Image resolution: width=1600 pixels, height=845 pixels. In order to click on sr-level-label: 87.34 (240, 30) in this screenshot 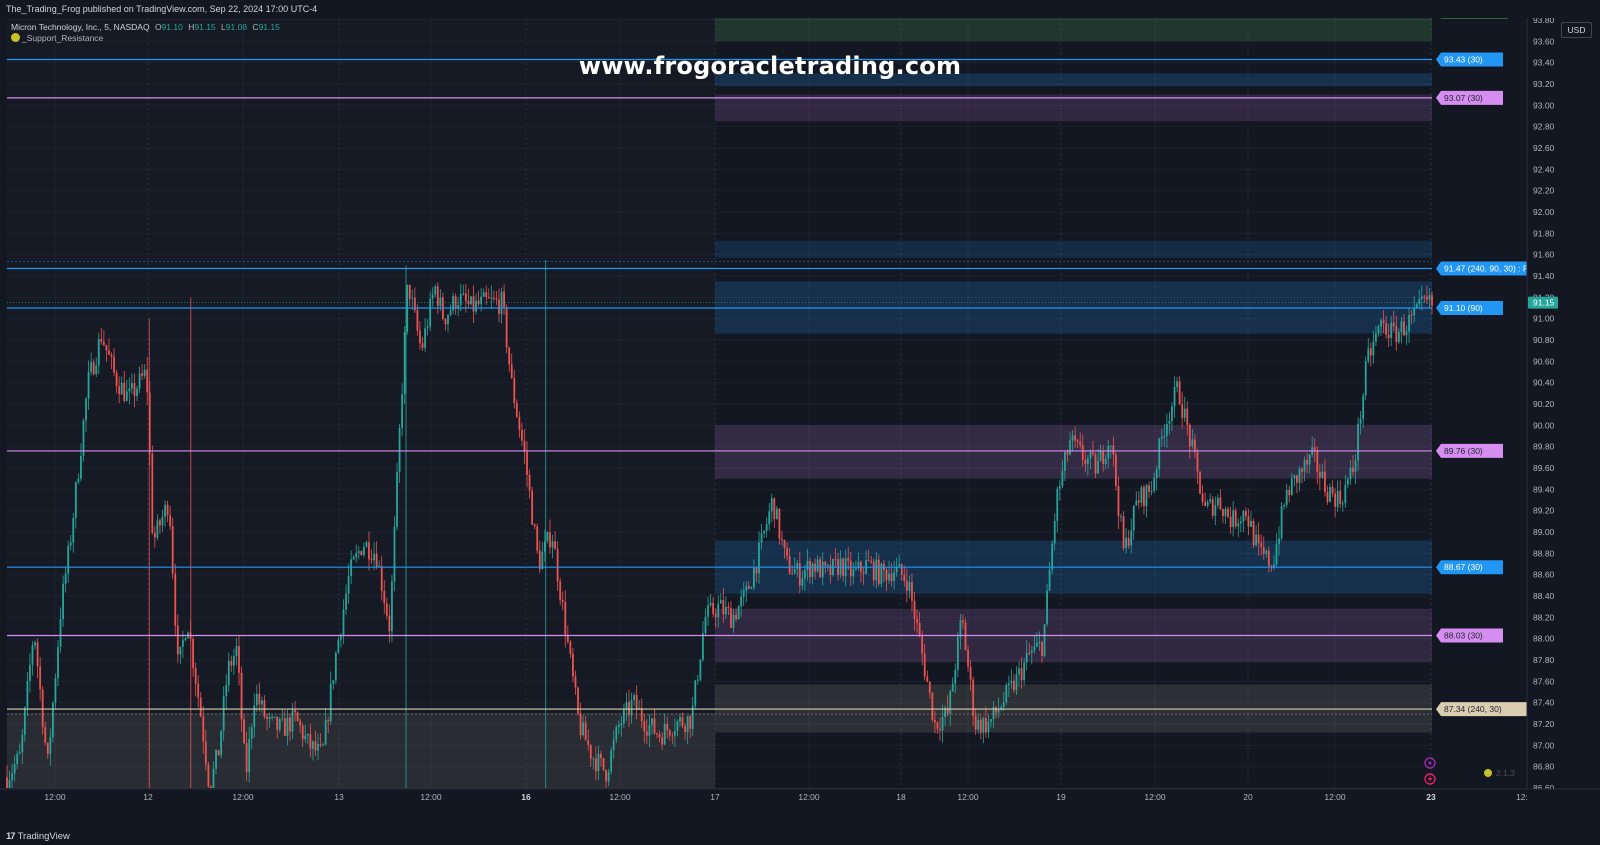, I will do `click(1473, 709)`.